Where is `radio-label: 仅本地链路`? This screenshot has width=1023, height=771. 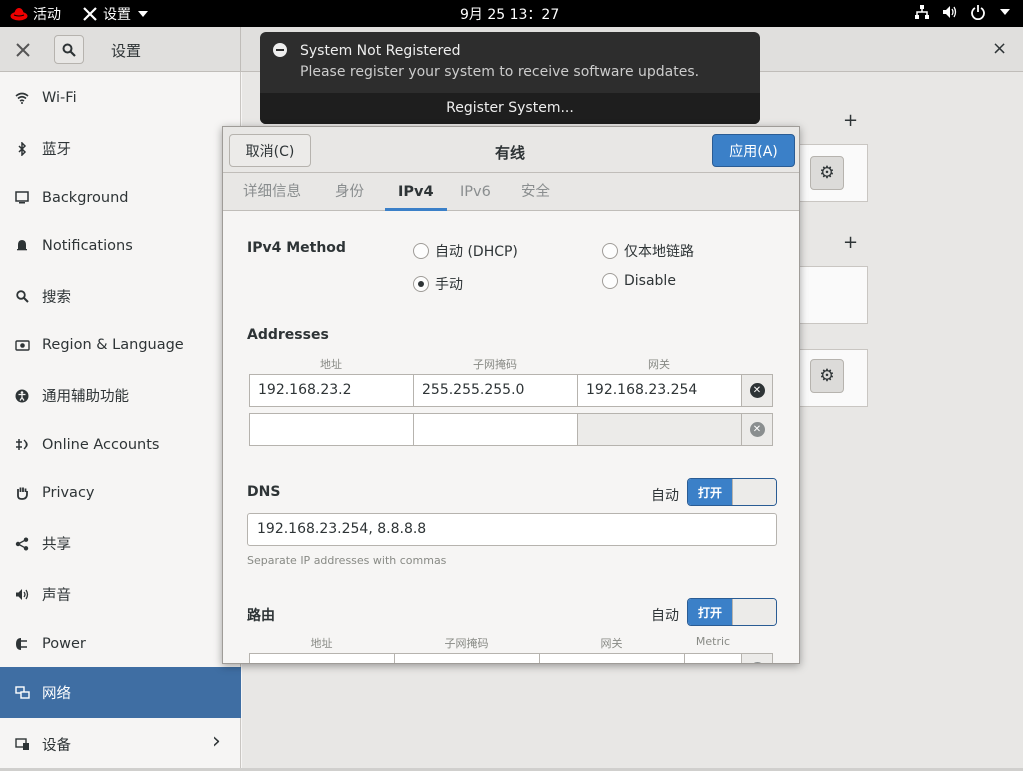
radio-label: 仅本地链路 is located at coordinates (659, 252).